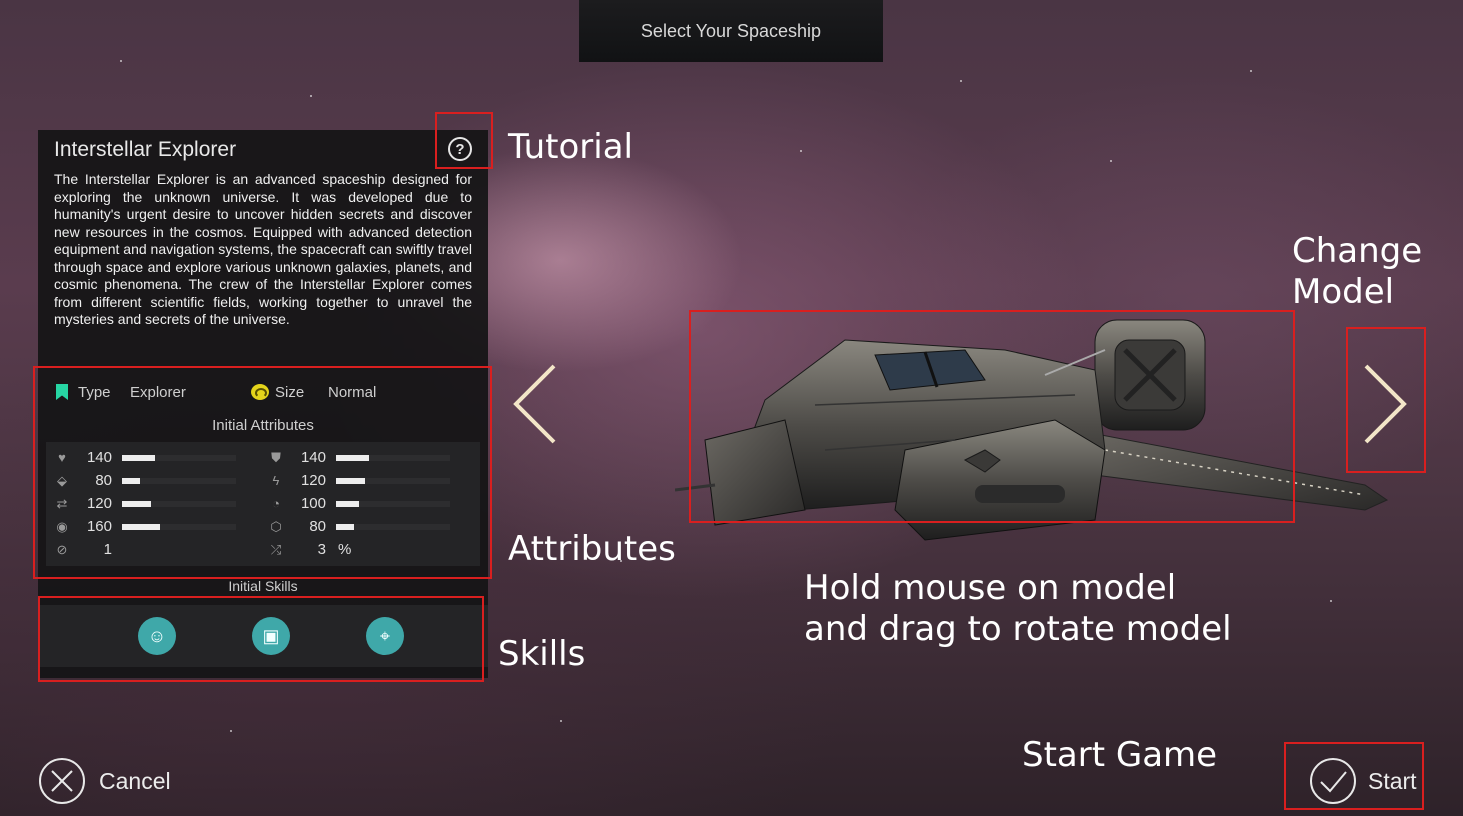 Image resolution: width=1463 pixels, height=816 pixels. Describe the element at coordinates (262, 472) in the screenshot. I see `attributes-highlight-box` at that location.